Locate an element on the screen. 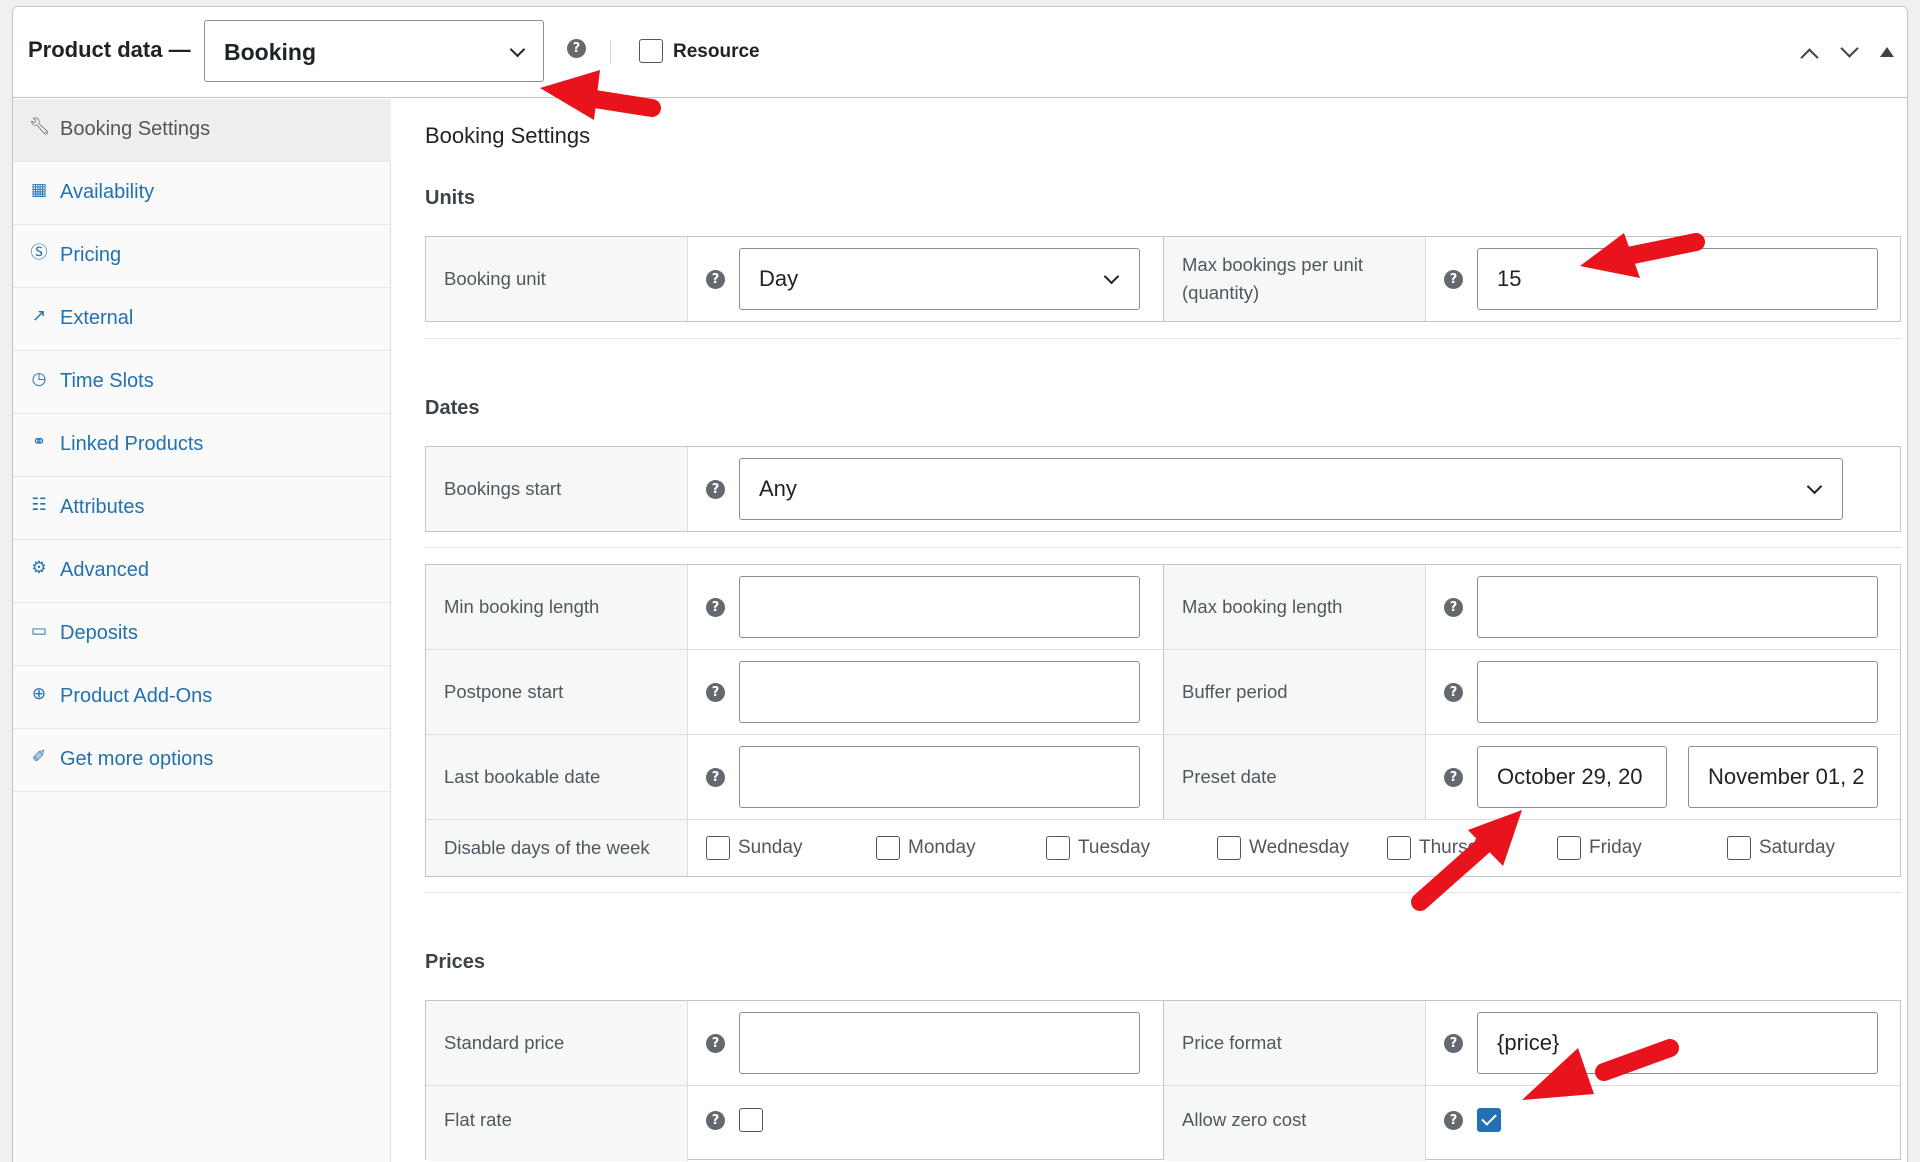 Image resolution: width=1920 pixels, height=1162 pixels. tab-availability: ▦ Availability is located at coordinates (202, 193).